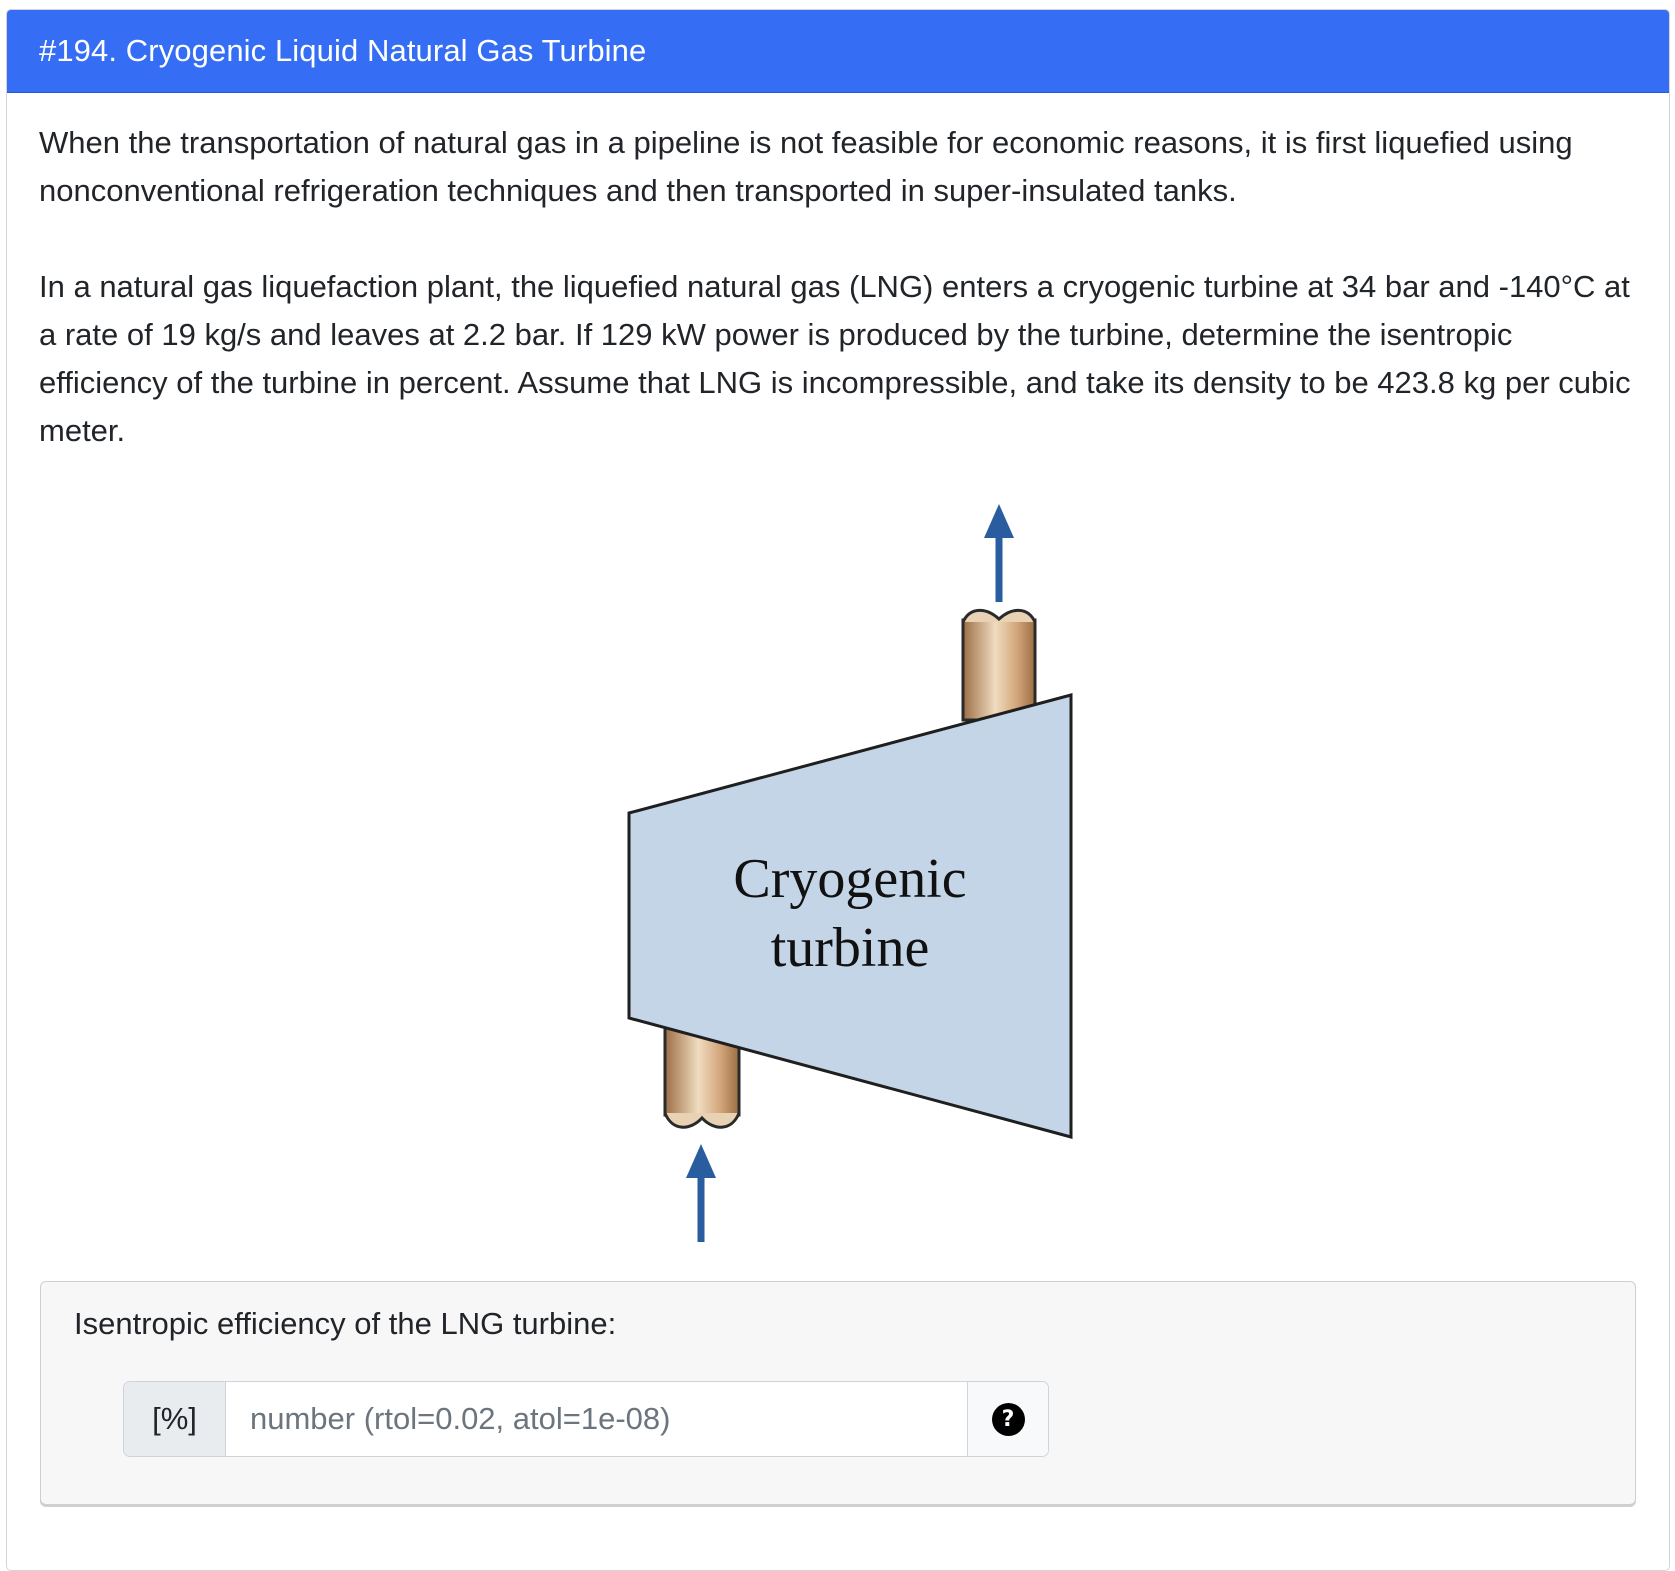 This screenshot has width=1675, height=1571. I want to click on outlet-pipe, so click(999, 665).